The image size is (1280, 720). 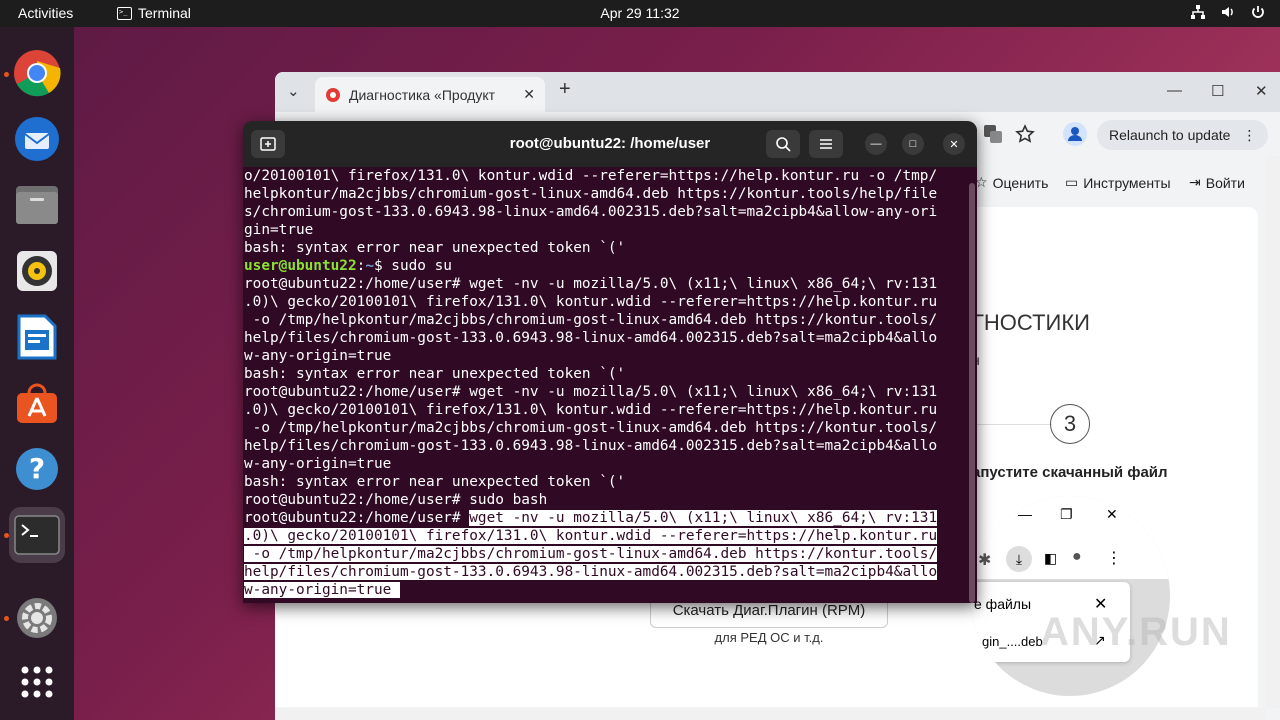 What do you see at coordinates (318, 356) in the screenshot?
I see `output-line: w-any-origin=true` at bounding box center [318, 356].